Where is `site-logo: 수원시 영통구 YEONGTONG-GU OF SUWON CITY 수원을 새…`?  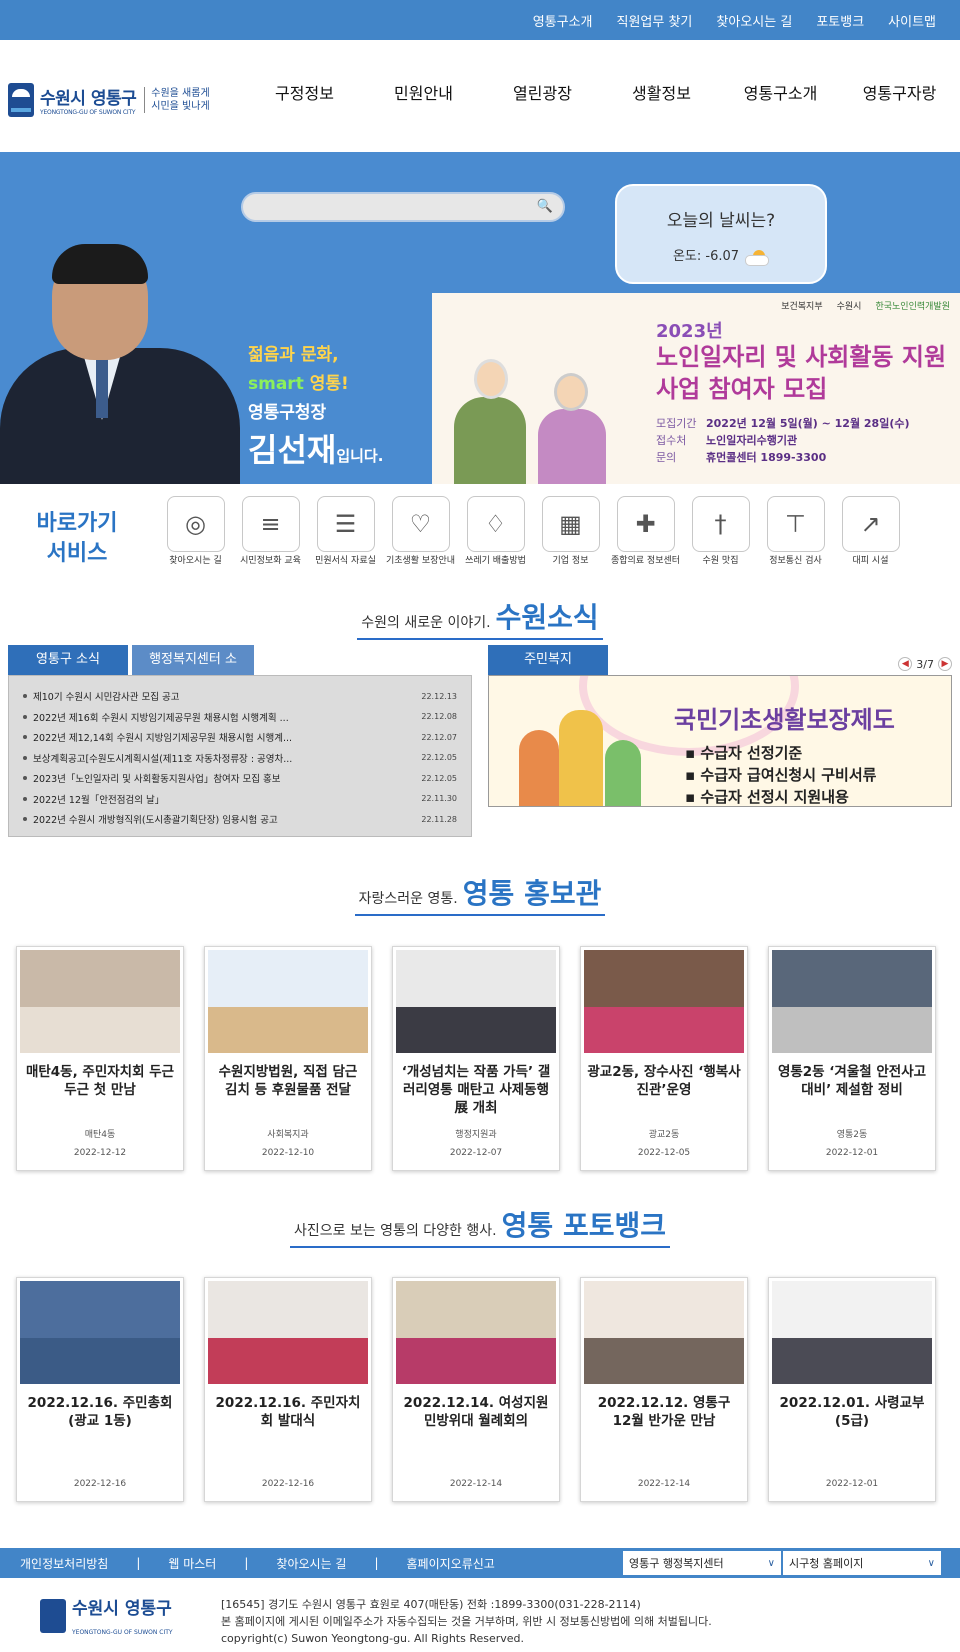 site-logo: 수원시 영통구 YEONGTONG-GU OF SUWON CITY 수원을 새… is located at coordinates (124, 100).